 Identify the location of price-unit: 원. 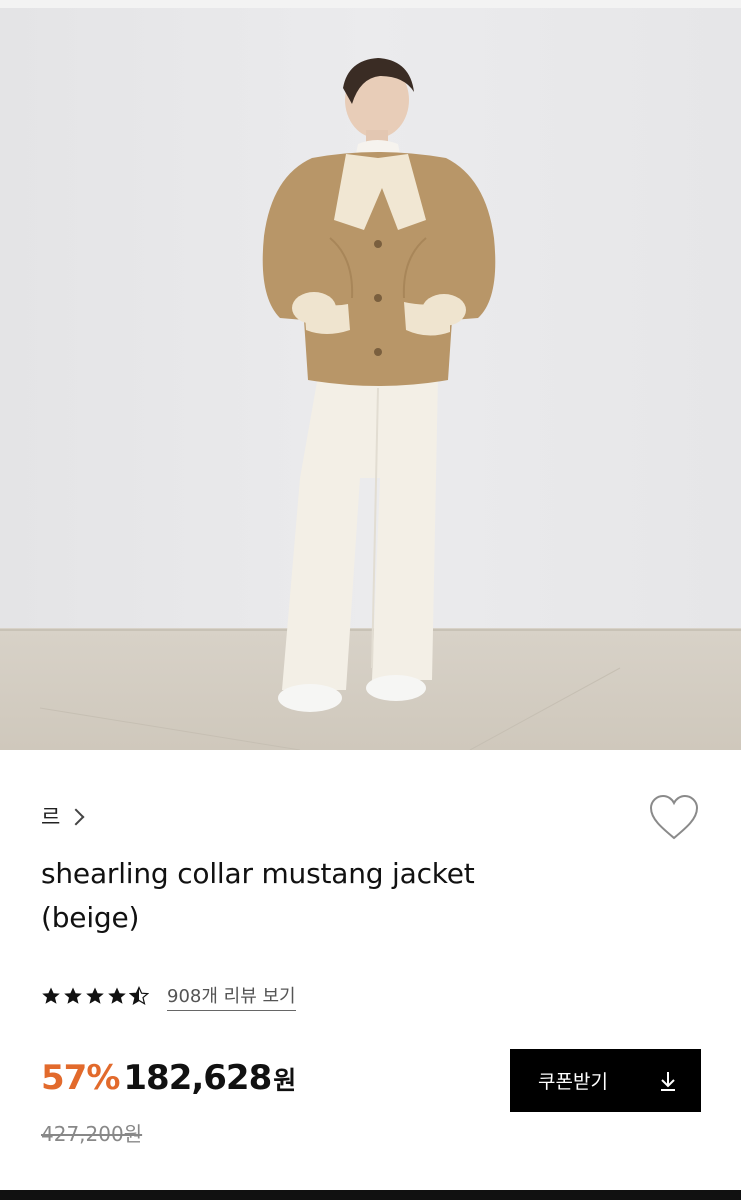
(285, 1080).